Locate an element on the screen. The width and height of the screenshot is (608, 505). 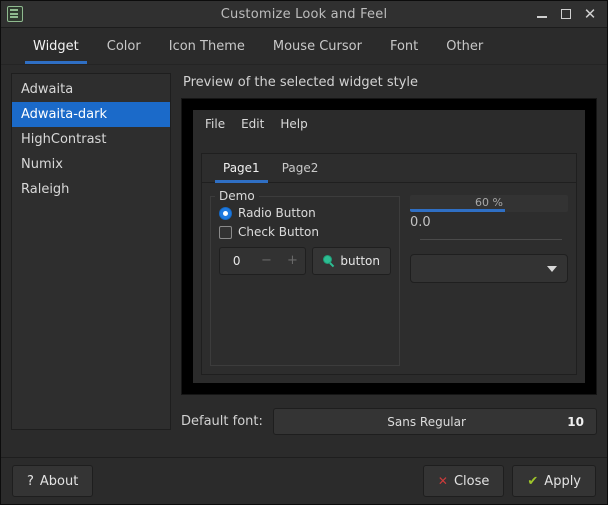
radio-button-row: Radio Button is located at coordinates (305, 213).